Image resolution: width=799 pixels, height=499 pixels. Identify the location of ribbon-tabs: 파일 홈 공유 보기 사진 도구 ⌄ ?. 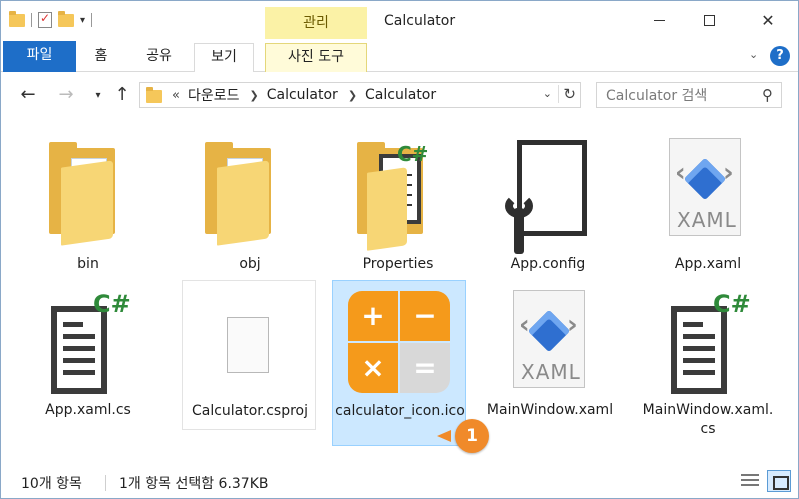
(399, 55).